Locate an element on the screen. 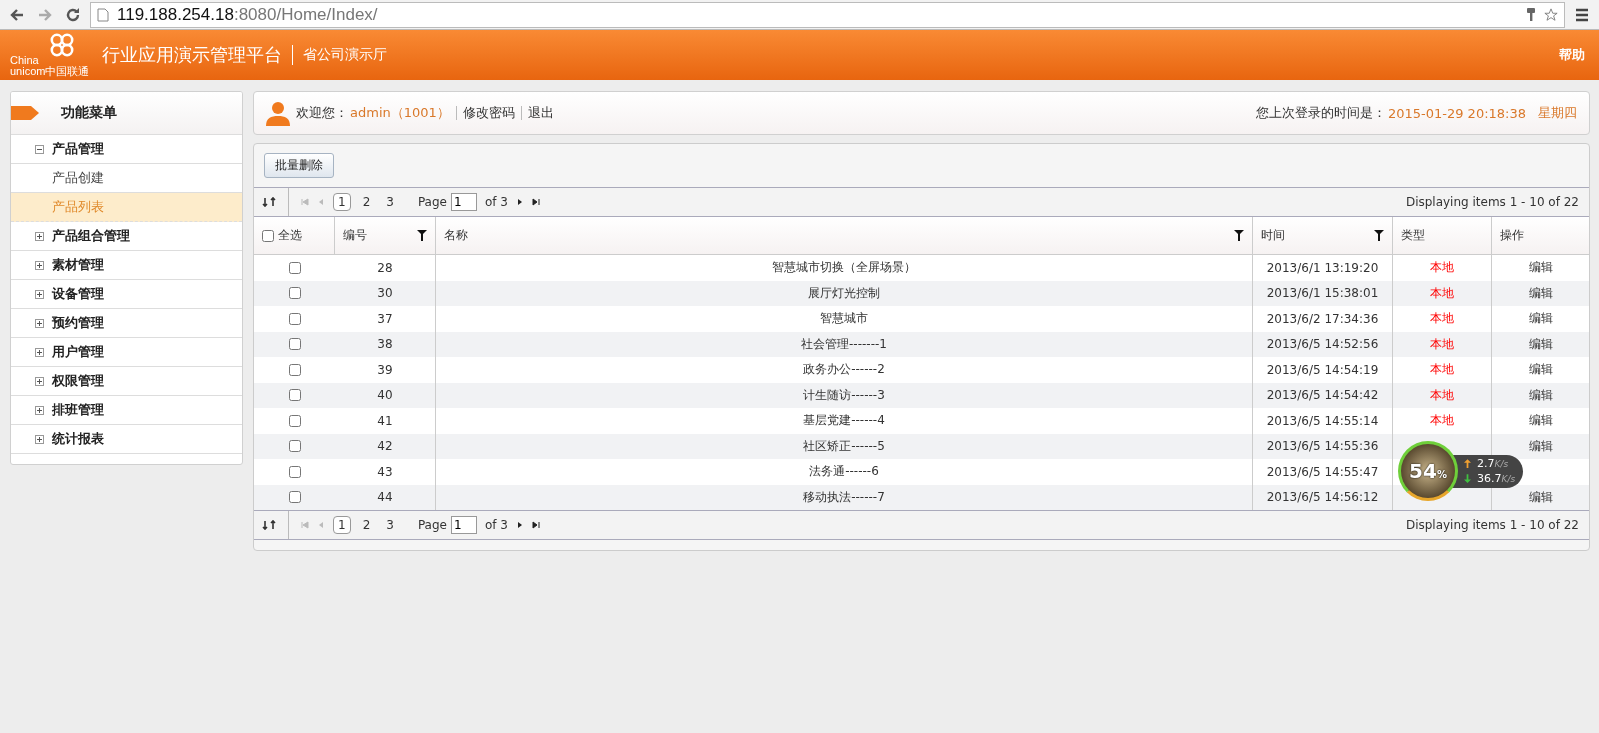 This screenshot has width=1599, height=733. menu-group: 设备管理 is located at coordinates (126, 294).